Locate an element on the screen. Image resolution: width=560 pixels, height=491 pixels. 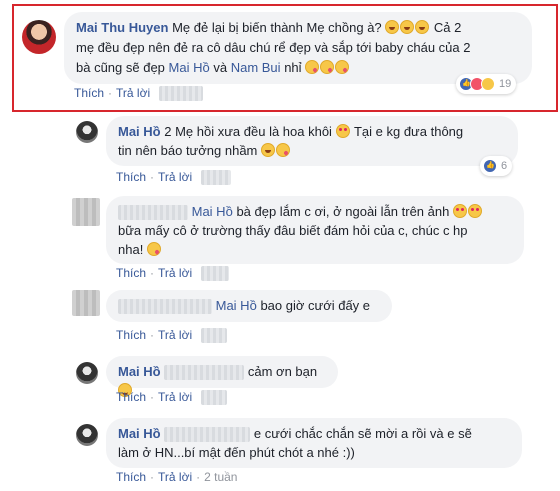
comment-text: bà đẹp lắm c ơi, ở ngoài lẫn trên ảnh is located at coordinates (343, 211).